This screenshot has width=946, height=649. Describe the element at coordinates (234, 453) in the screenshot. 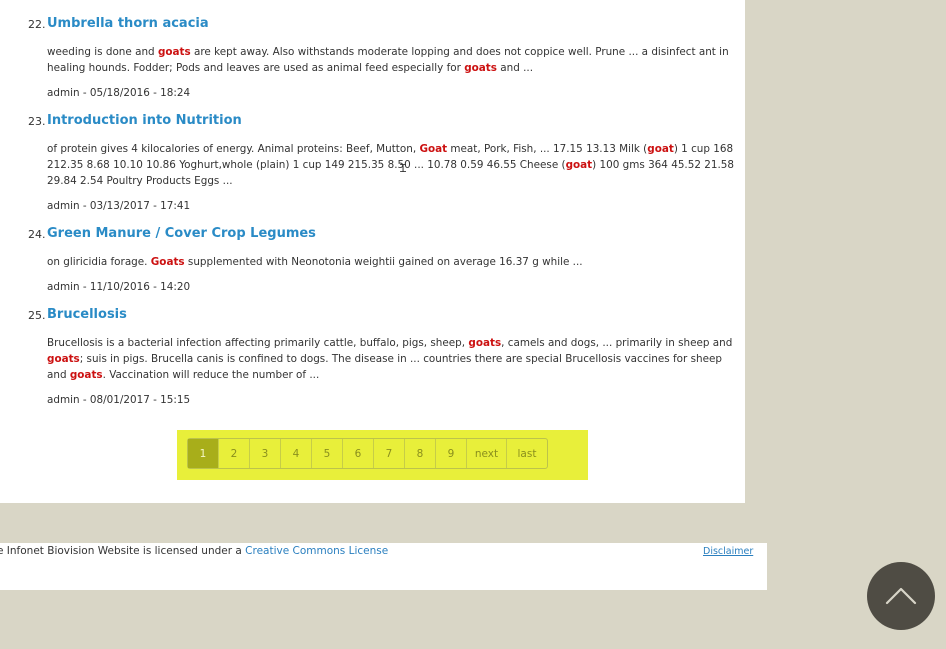

I see `page-2-button: 2` at that location.